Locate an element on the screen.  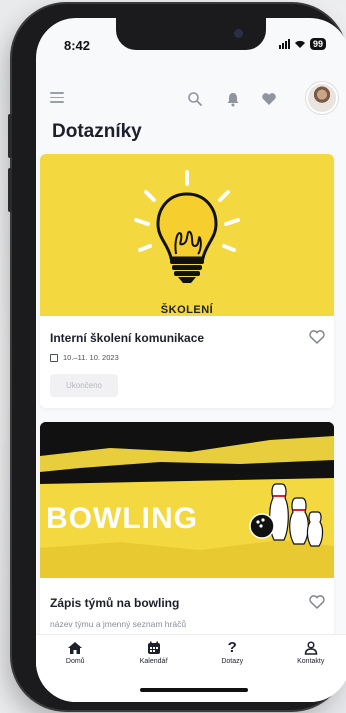
tab-label: Kontakty is located at coordinates (311, 661).